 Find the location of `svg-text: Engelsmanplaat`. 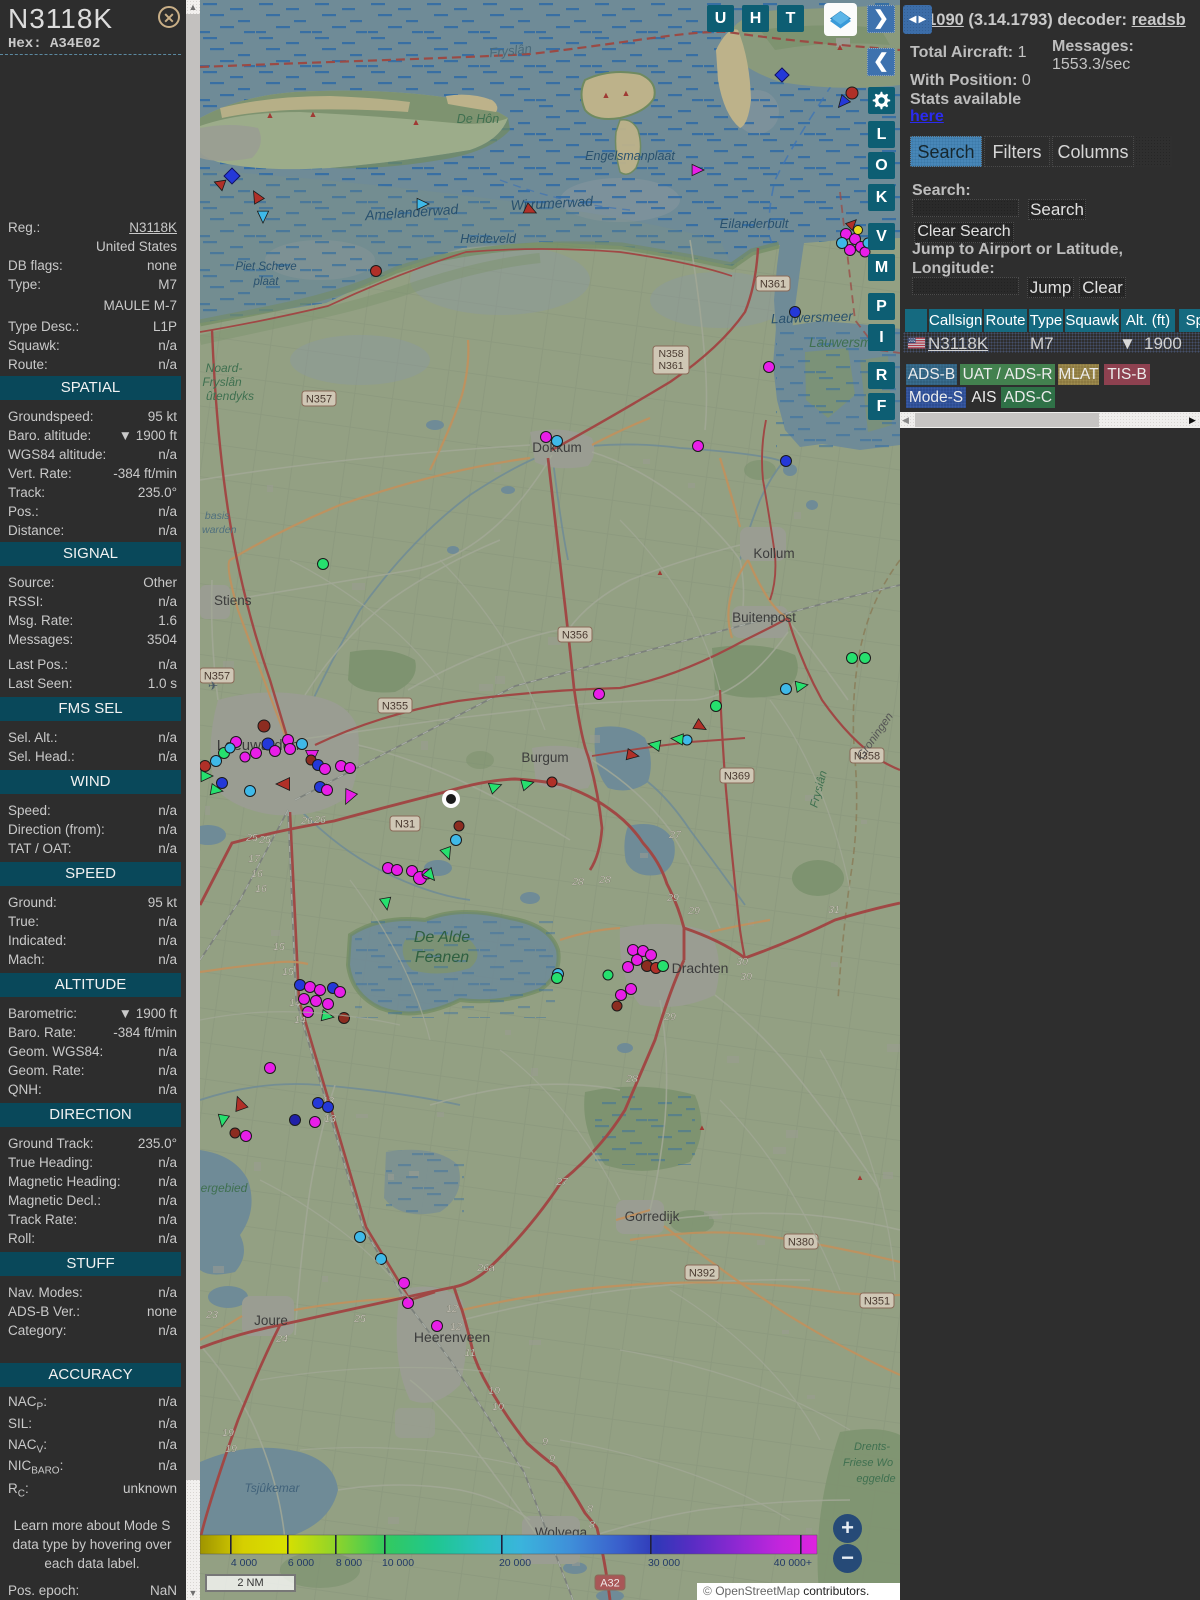

svg-text: Engelsmanplaat is located at coordinates (630, 156).